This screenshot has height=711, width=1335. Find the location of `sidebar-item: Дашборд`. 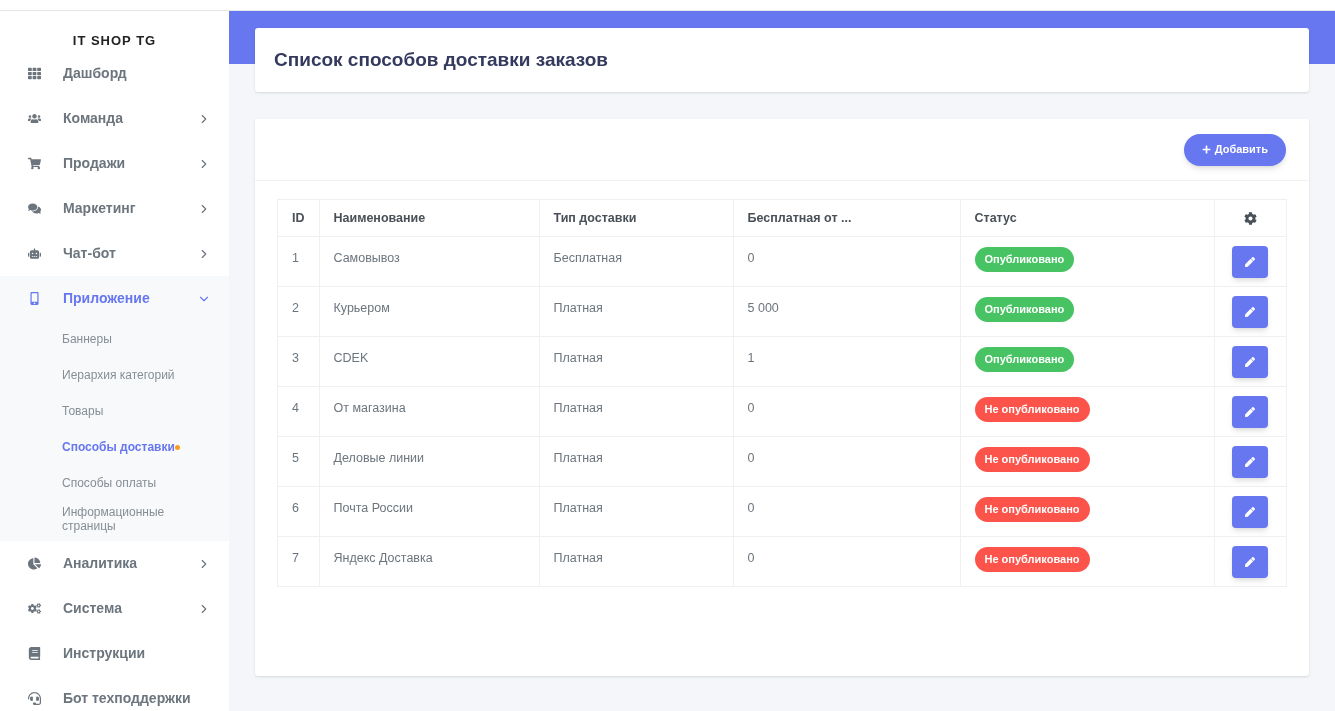

sidebar-item: Дашборд is located at coordinates (114, 73).